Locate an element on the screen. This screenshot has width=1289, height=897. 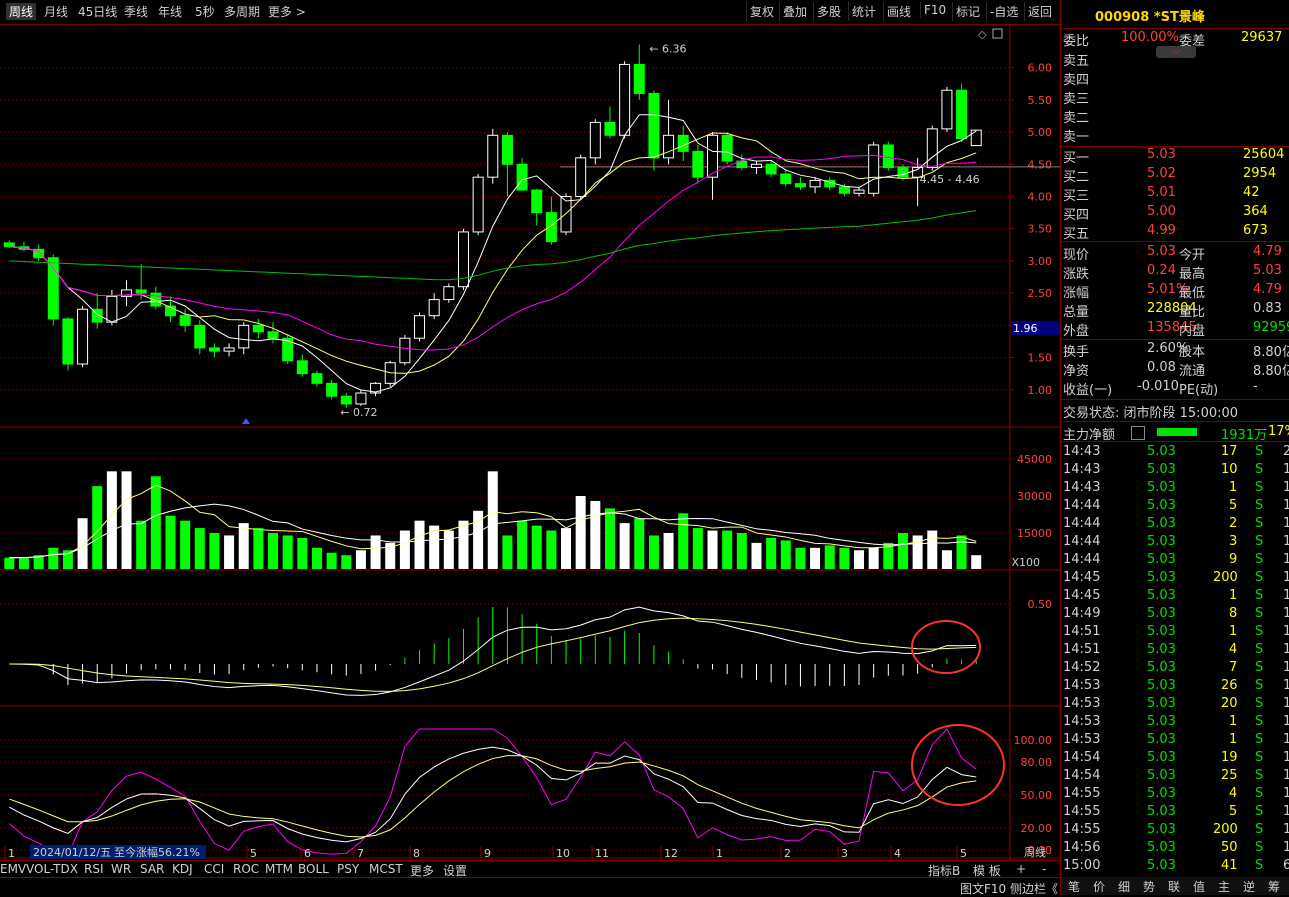
main-force-bar is located at coordinates (1177, 432).